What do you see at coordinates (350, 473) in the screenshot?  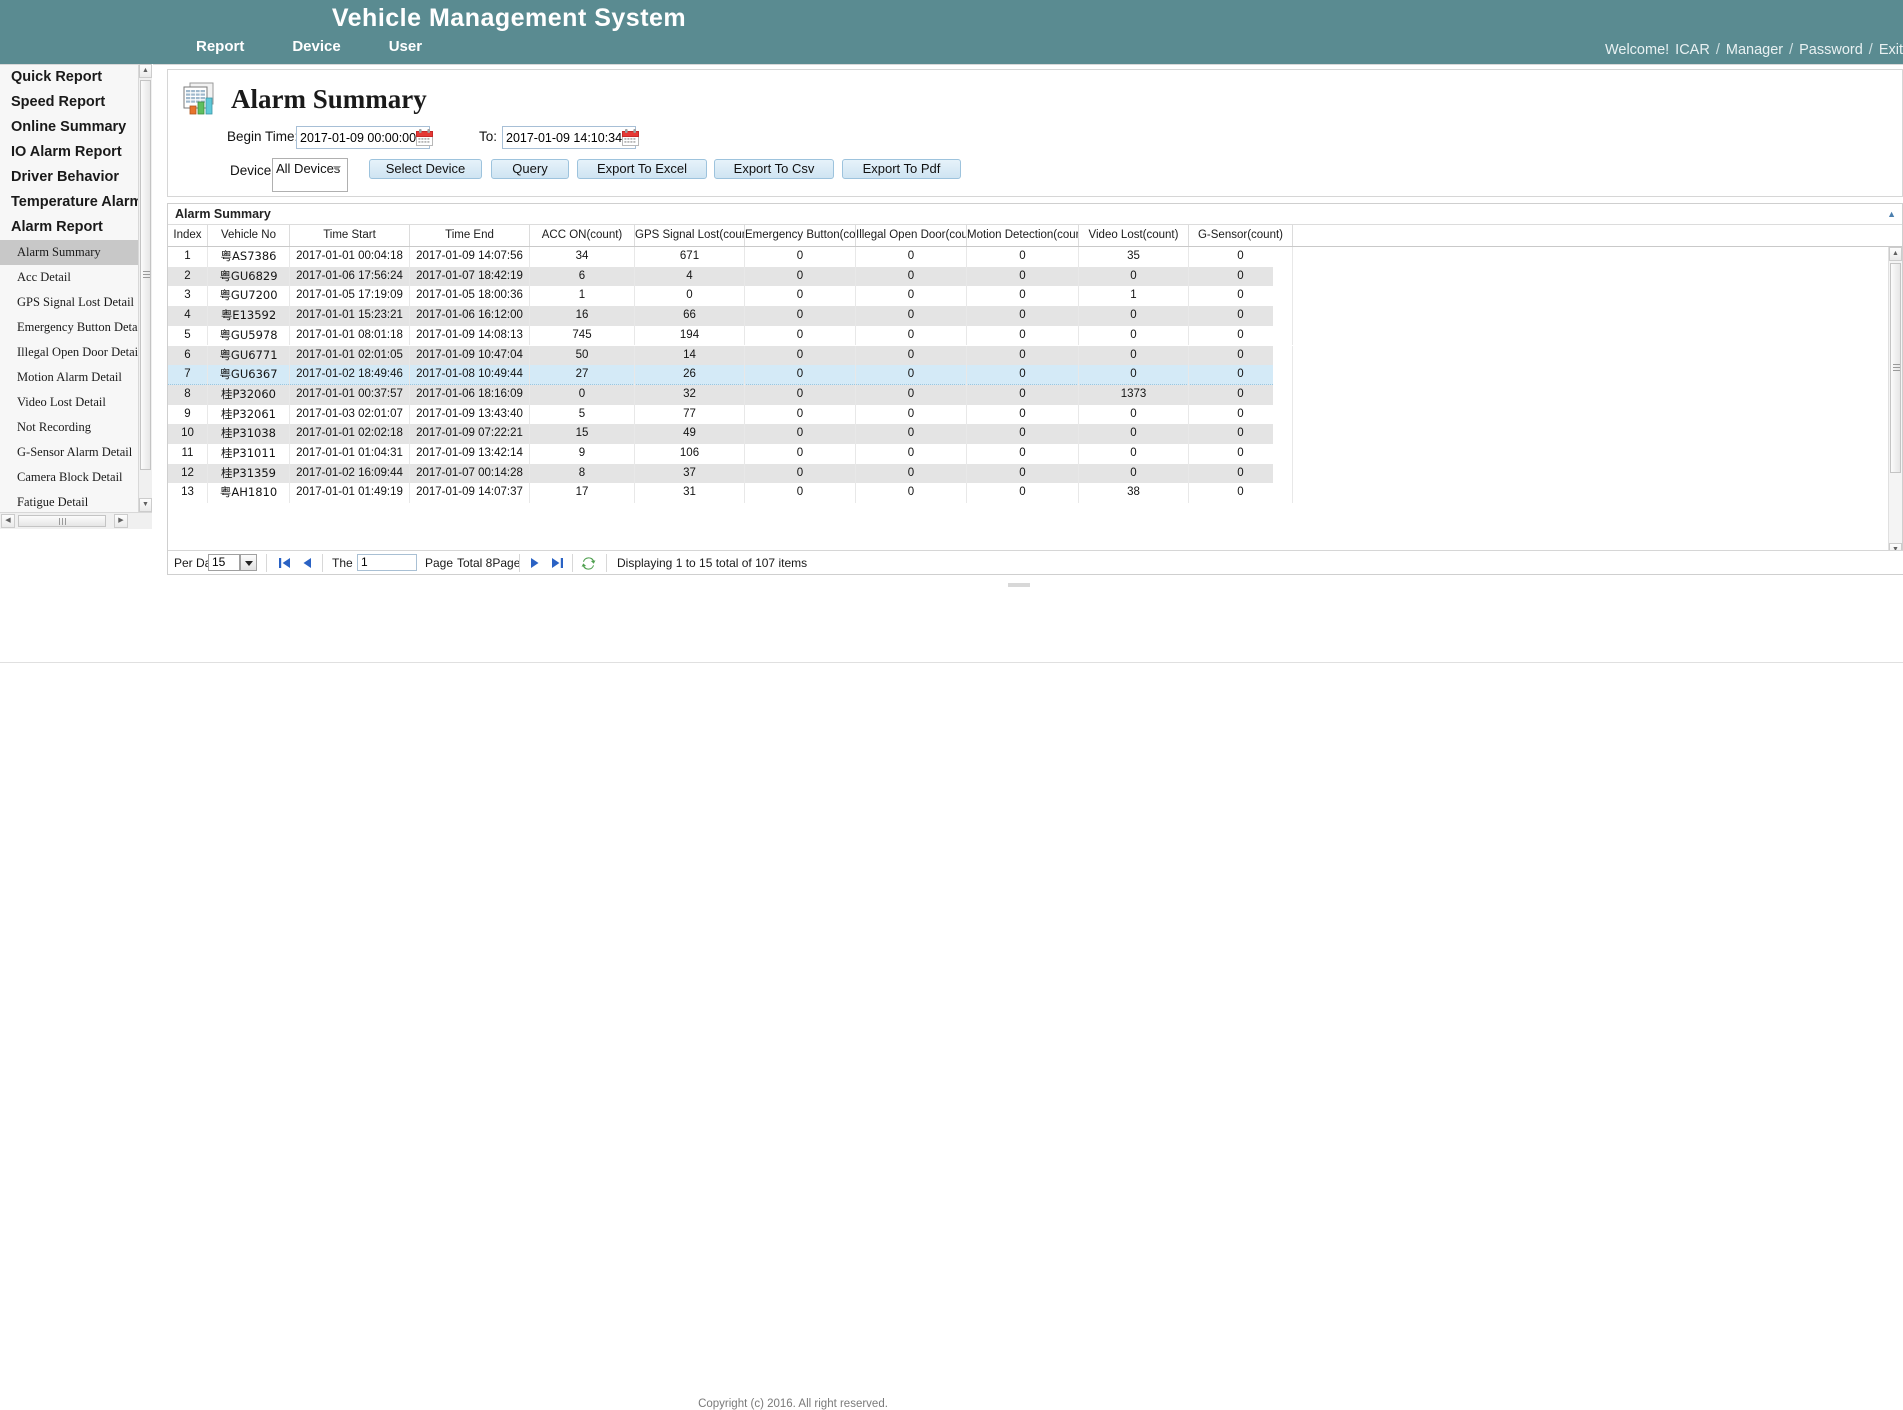 I see `cell-time-start: 2017-01-02 16:09:44` at bounding box center [350, 473].